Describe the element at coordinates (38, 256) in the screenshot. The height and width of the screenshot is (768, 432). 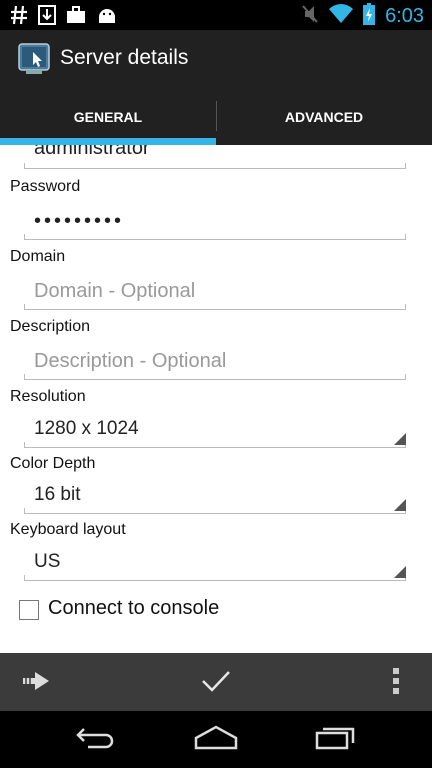
I see `domain-label: Domain` at that location.